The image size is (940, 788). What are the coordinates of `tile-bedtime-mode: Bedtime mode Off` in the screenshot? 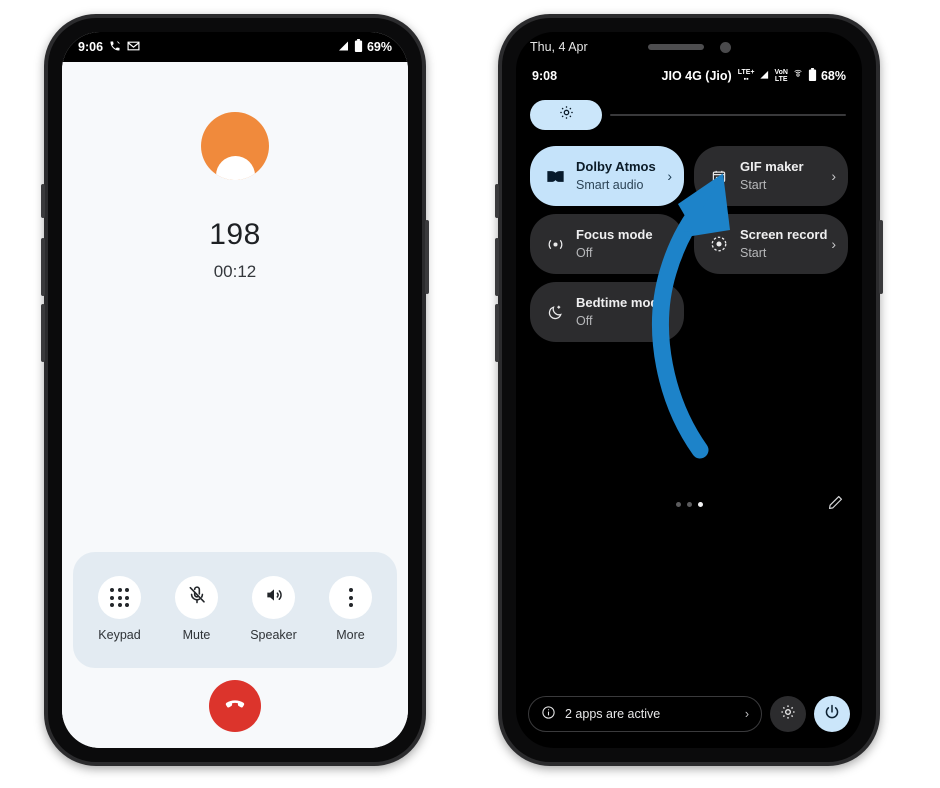 It's located at (607, 312).